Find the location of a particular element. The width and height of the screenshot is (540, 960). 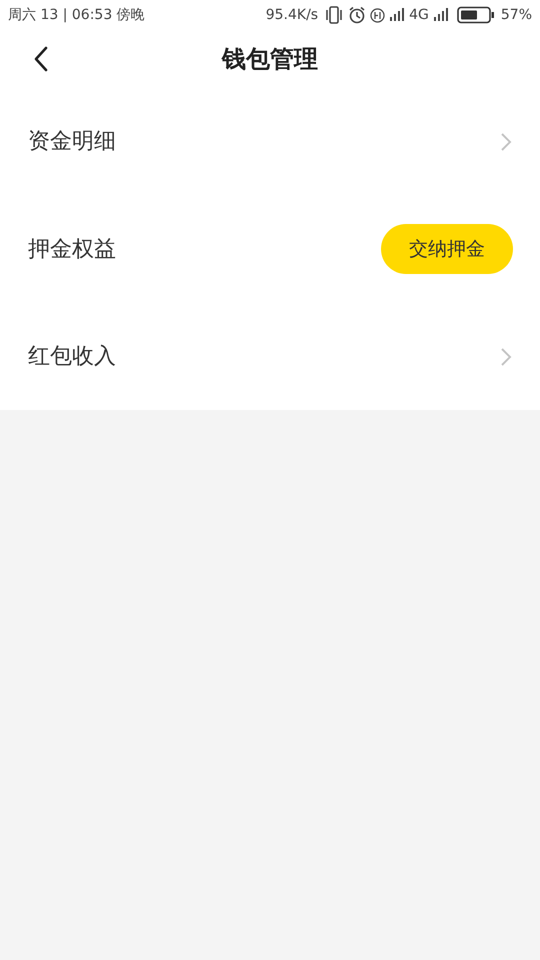

pay-deposit-button: 交纳押金 is located at coordinates (447, 249).